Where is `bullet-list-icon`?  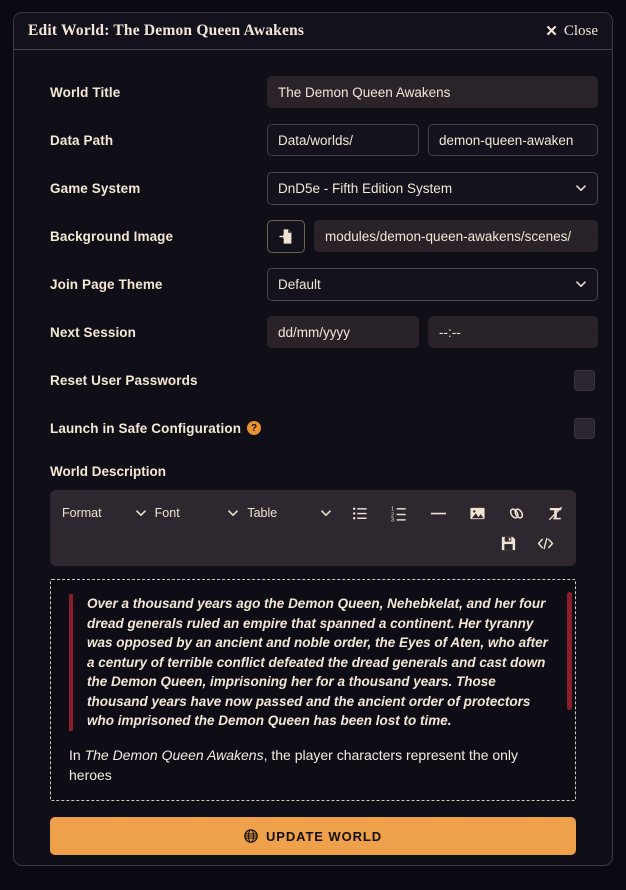
bullet-list-icon is located at coordinates (360, 513).